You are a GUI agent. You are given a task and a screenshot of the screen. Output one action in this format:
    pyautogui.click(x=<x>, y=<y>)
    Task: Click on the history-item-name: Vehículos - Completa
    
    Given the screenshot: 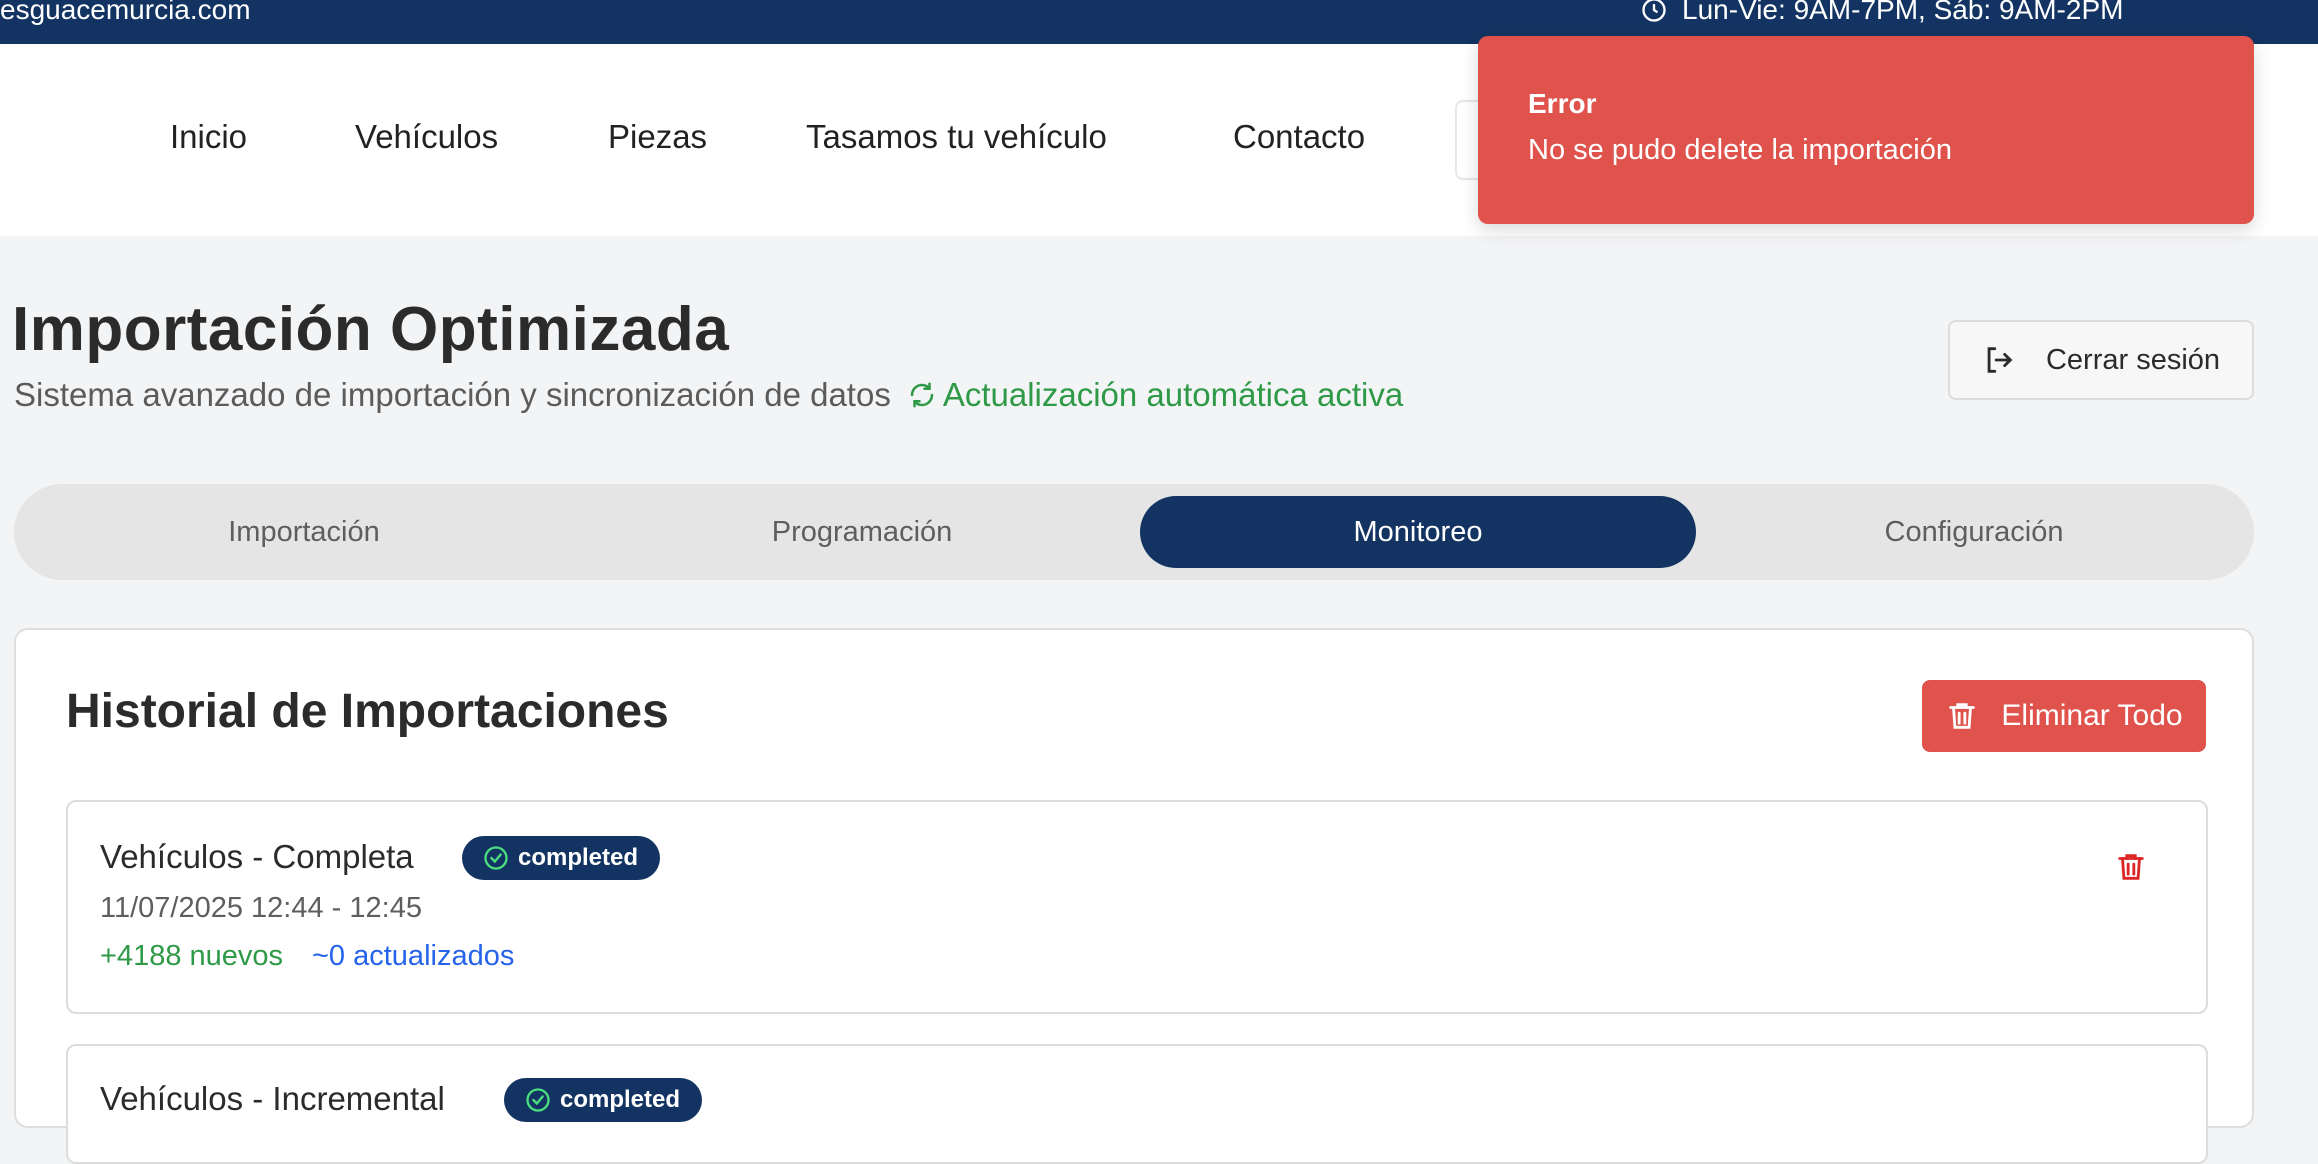 What is the action you would take?
    pyautogui.click(x=257, y=856)
    